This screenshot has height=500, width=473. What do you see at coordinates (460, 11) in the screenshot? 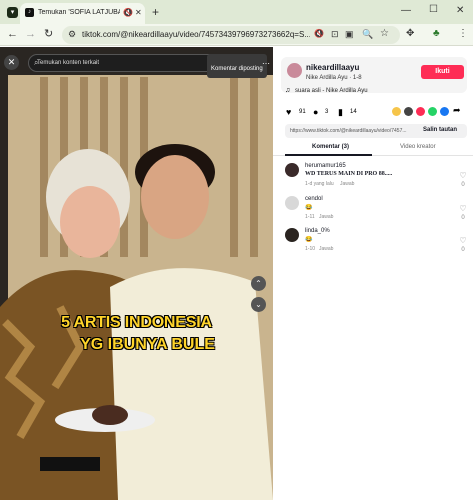
I see `window-close-icon: ✕` at bounding box center [460, 11].